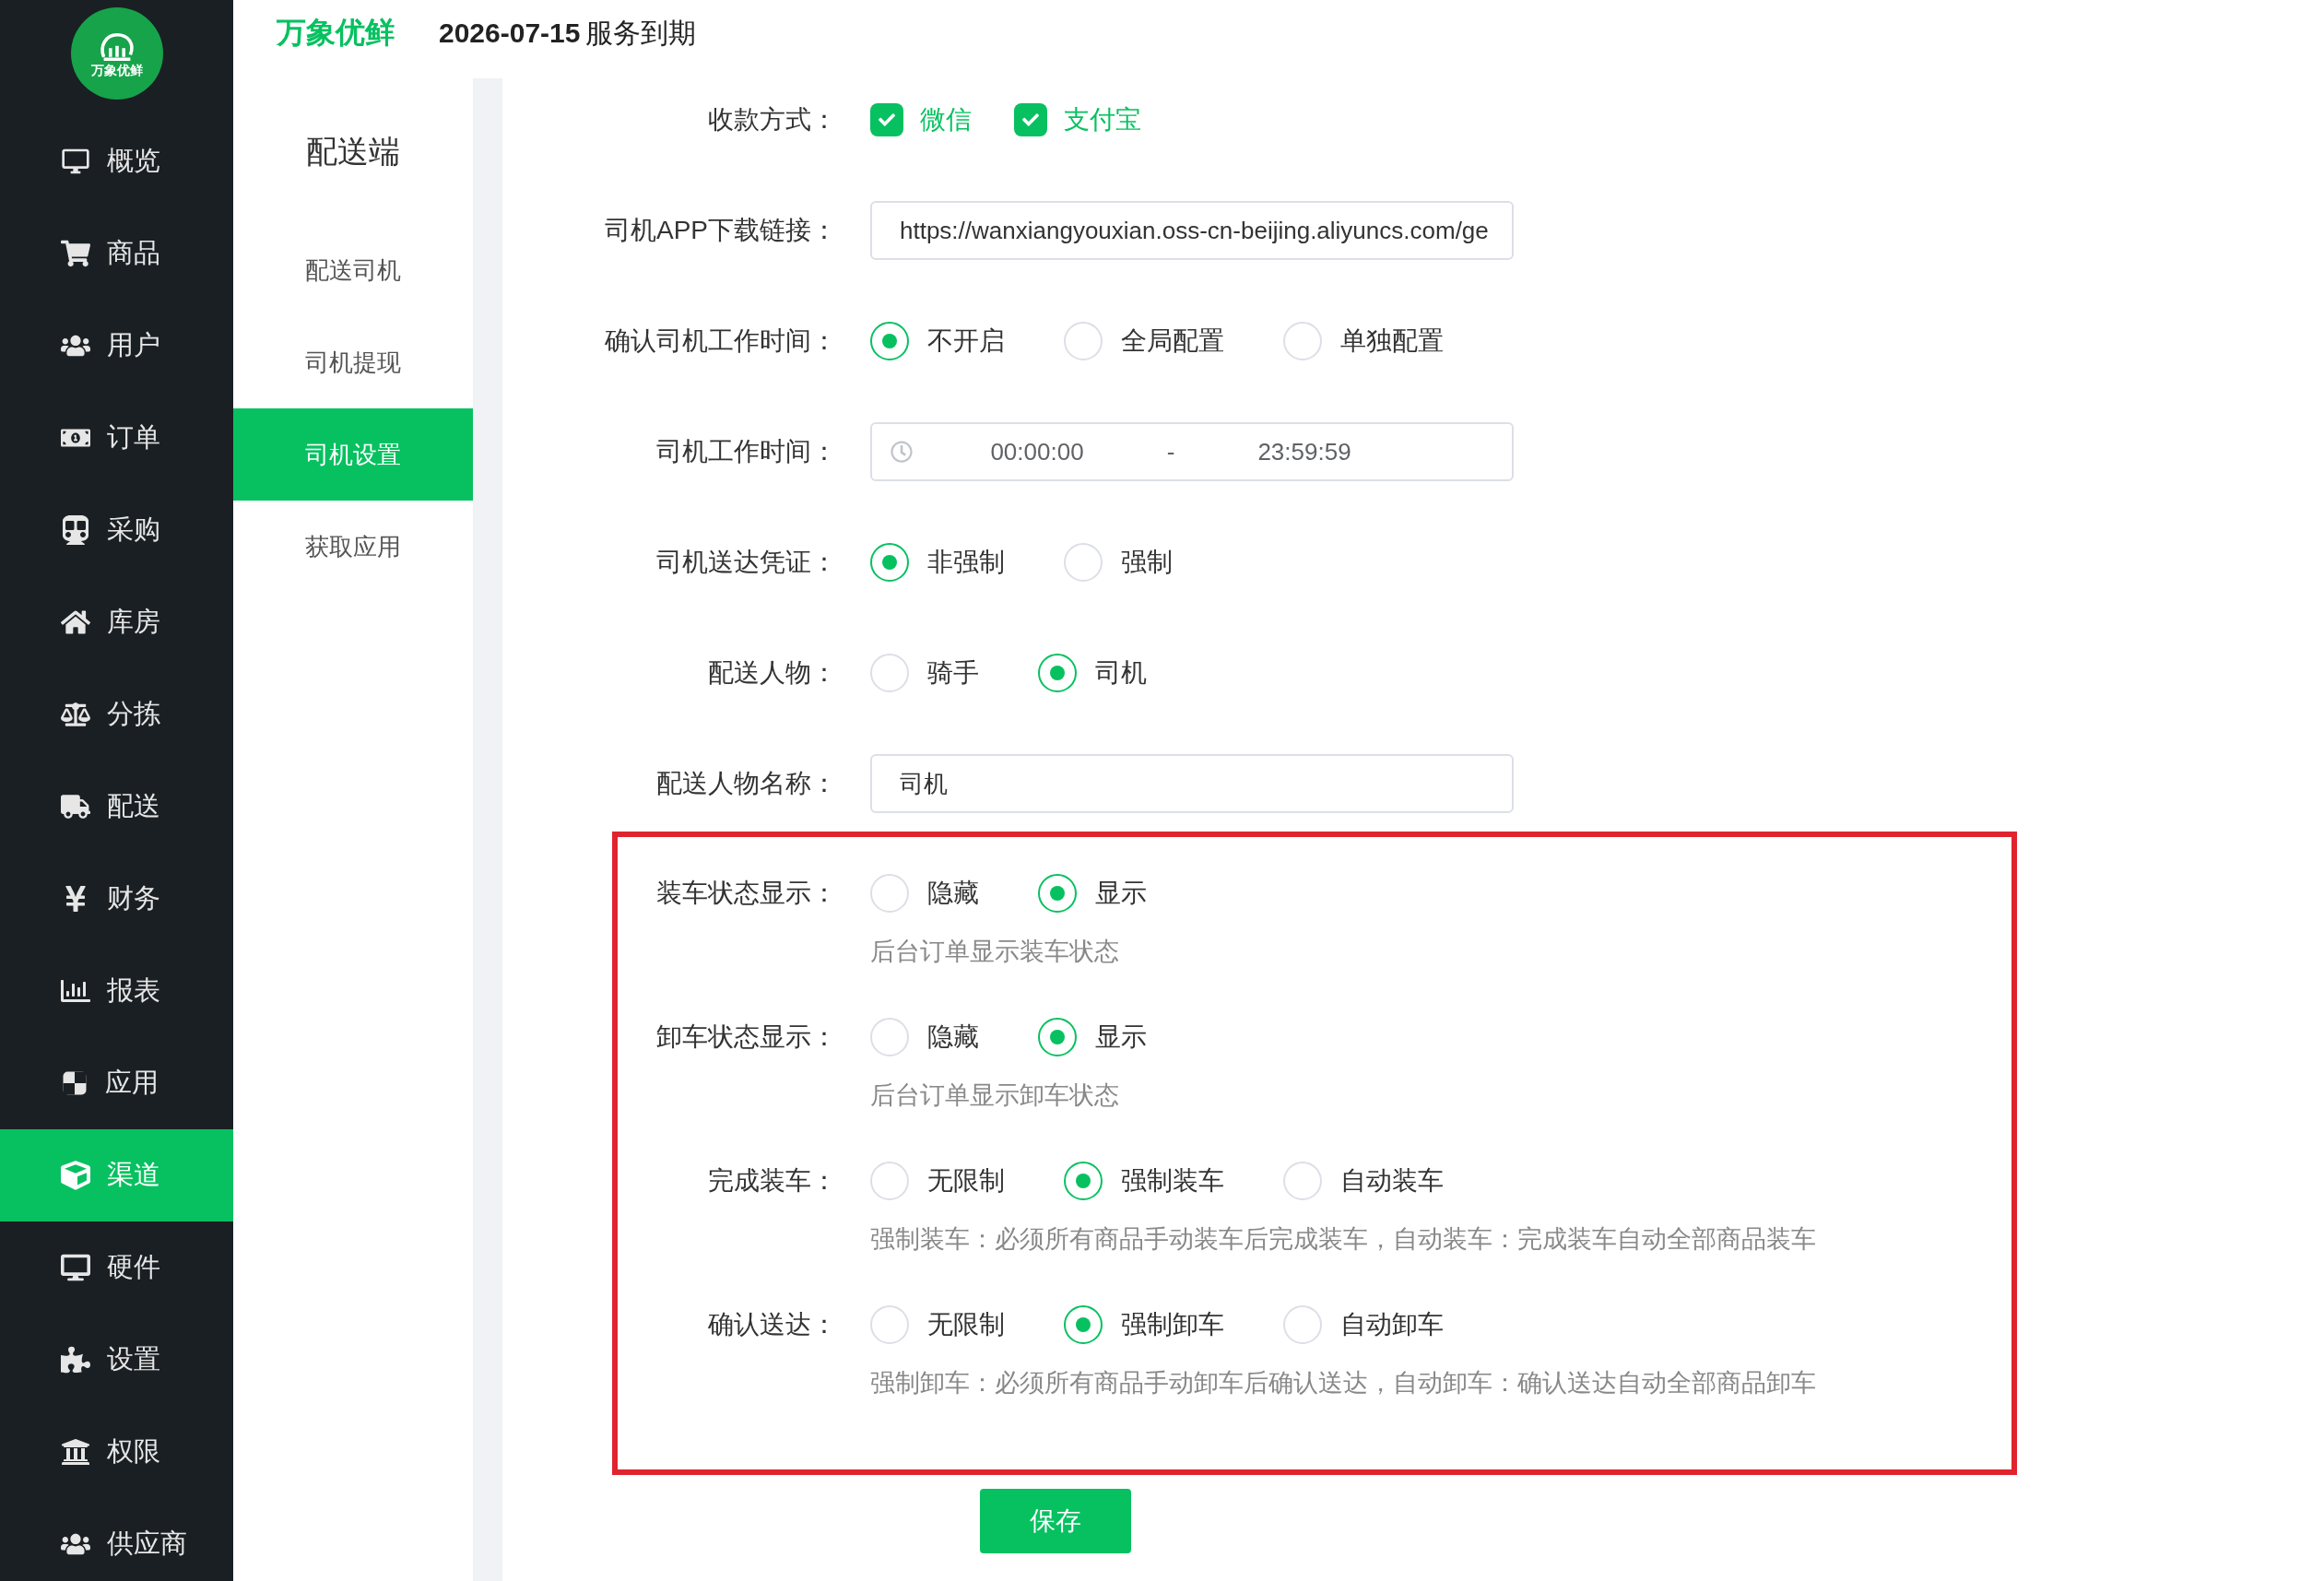 The width and height of the screenshot is (2324, 1581). What do you see at coordinates (117, 161) in the screenshot?
I see `sidebar-item: 概览` at bounding box center [117, 161].